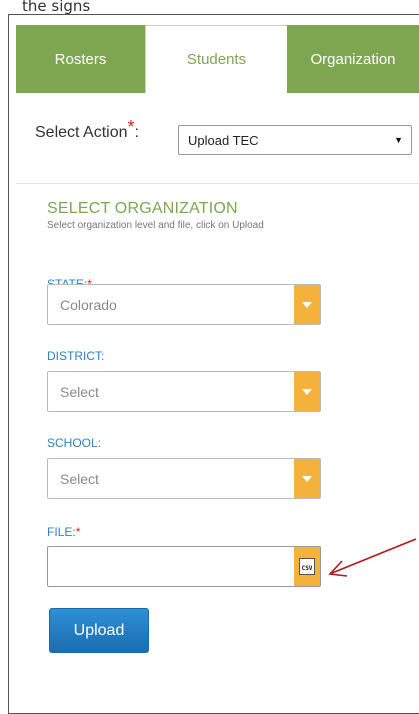 This screenshot has width=419, height=714. Describe the element at coordinates (99, 630) in the screenshot. I see `upload-button: Upload` at that location.